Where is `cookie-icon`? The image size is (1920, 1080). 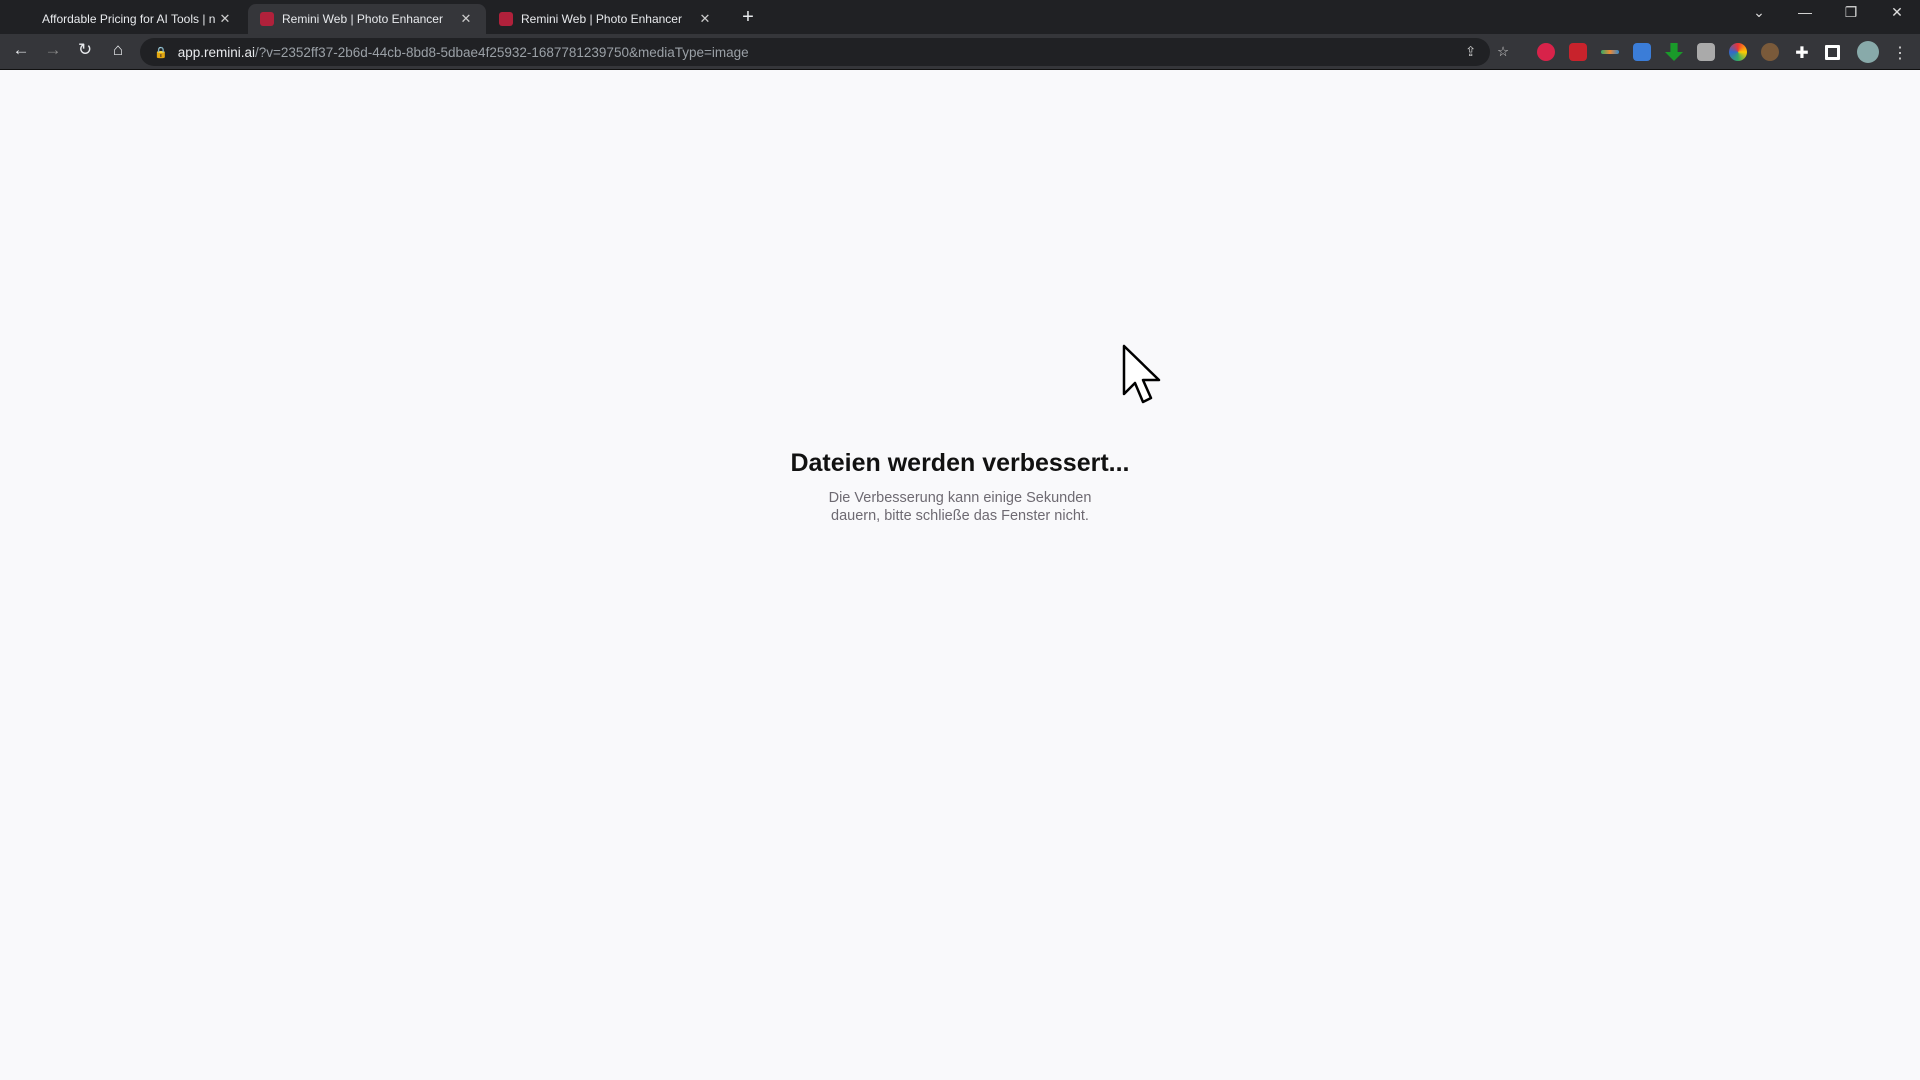
cookie-icon is located at coordinates (1770, 52).